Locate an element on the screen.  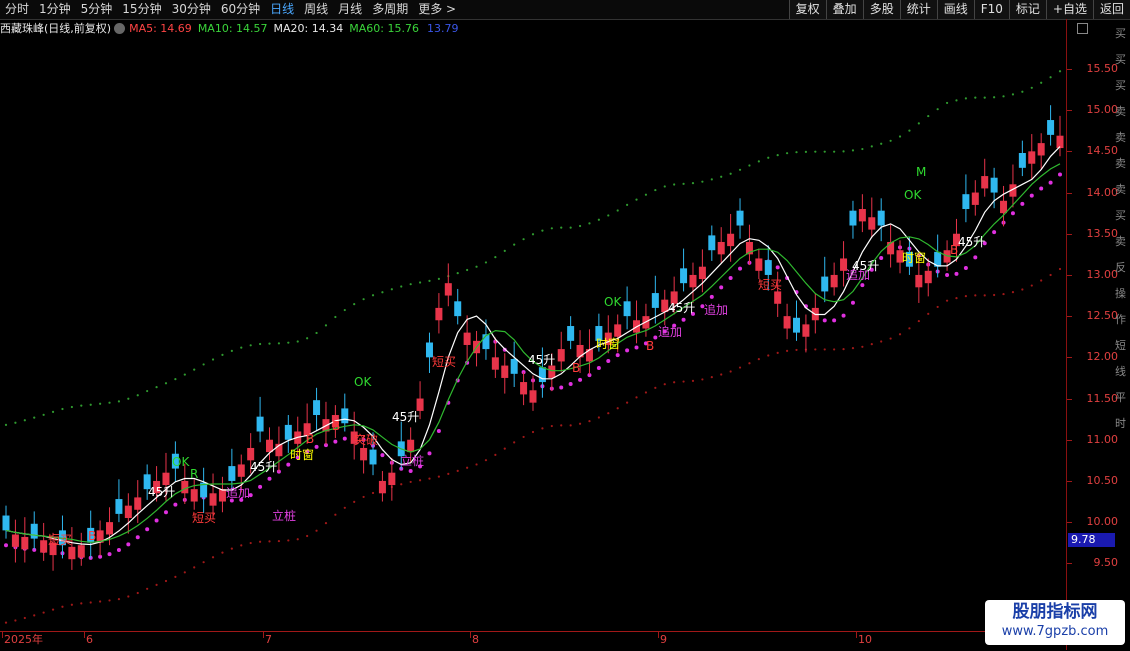
stock-title: 西藏珠峰(日线,前复权) is located at coordinates (55, 28).